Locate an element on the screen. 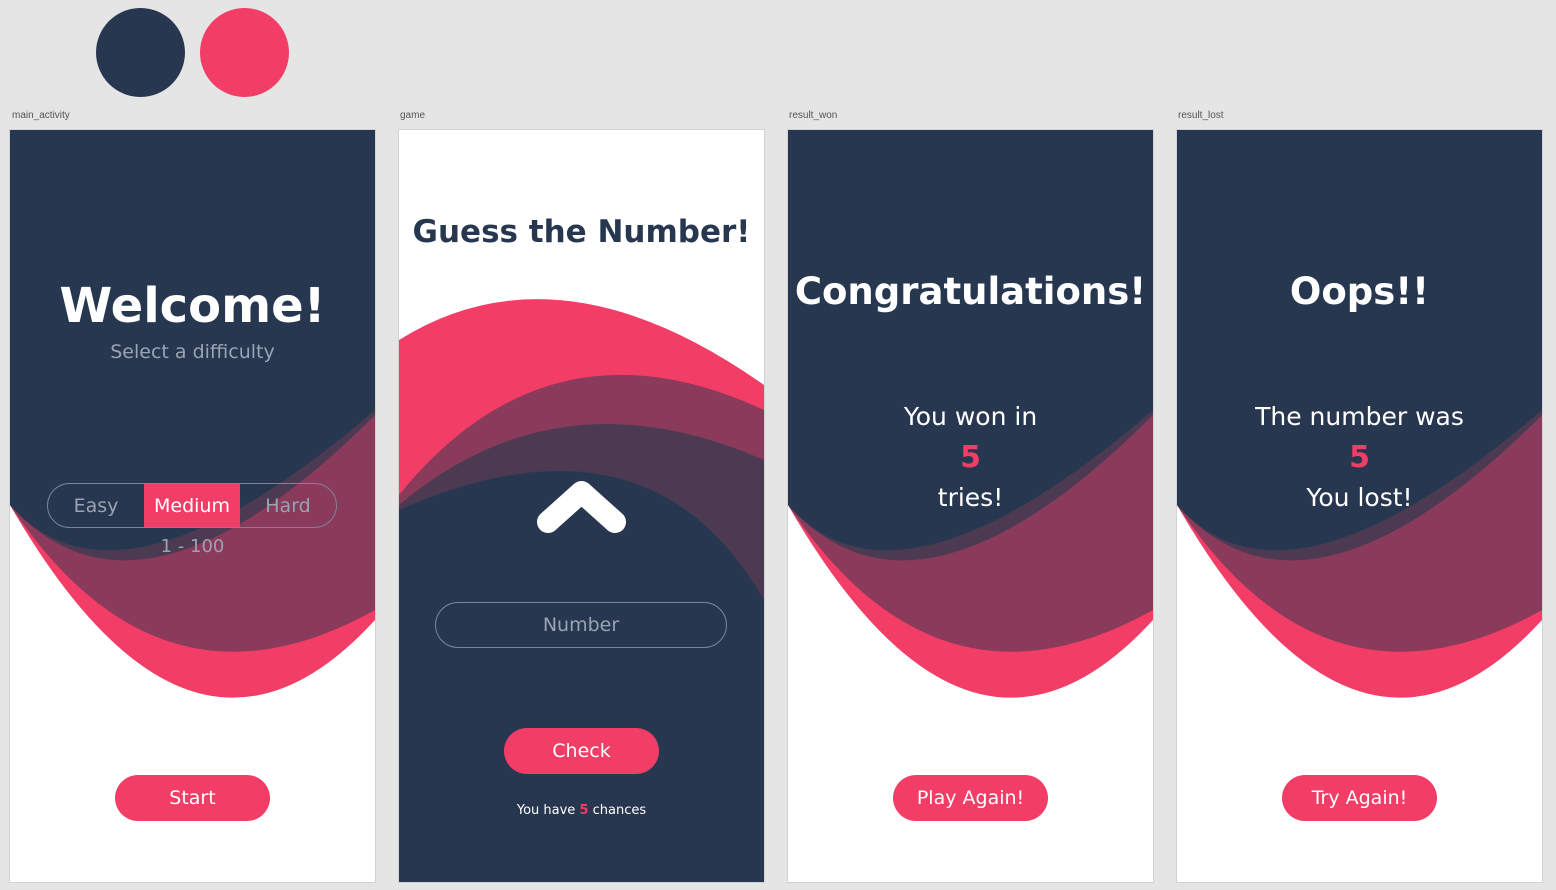 This screenshot has height=890, width=1556. lost-line-1: The number was is located at coordinates (1359, 416).